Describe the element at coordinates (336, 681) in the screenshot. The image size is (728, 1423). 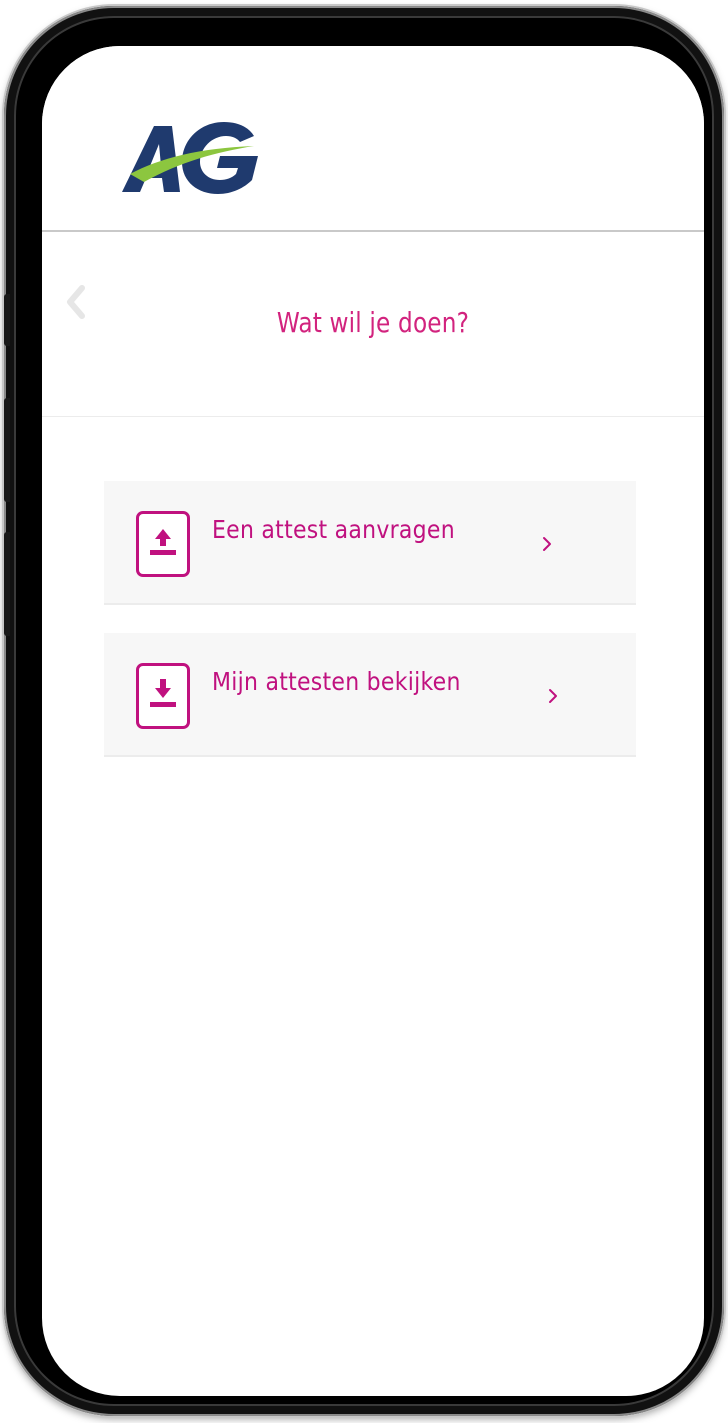
I see `option-label: Mijn attesten bekijken` at that location.